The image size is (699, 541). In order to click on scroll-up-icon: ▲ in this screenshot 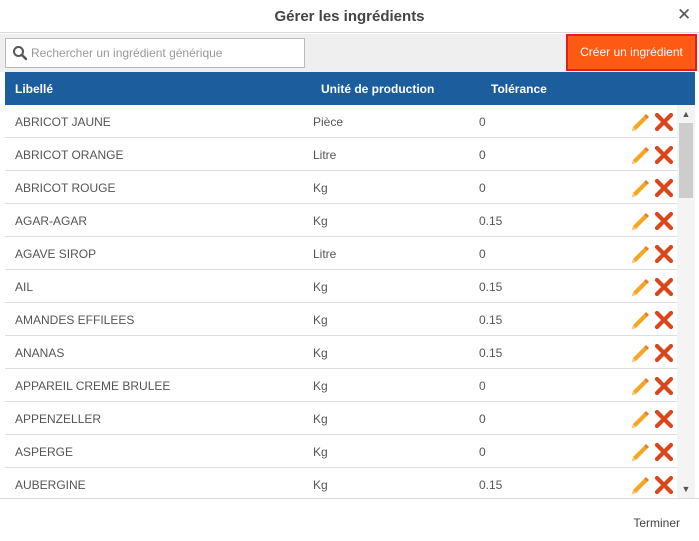, I will do `click(686, 114)`.